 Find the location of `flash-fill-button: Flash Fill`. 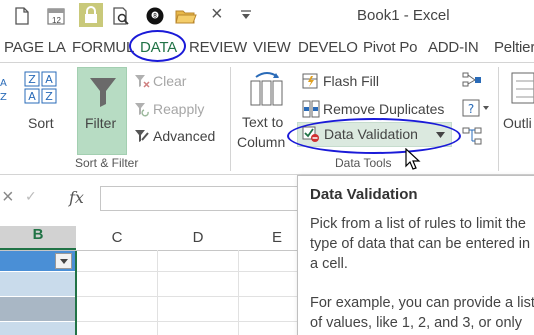

flash-fill-button: Flash Fill is located at coordinates (351, 81).